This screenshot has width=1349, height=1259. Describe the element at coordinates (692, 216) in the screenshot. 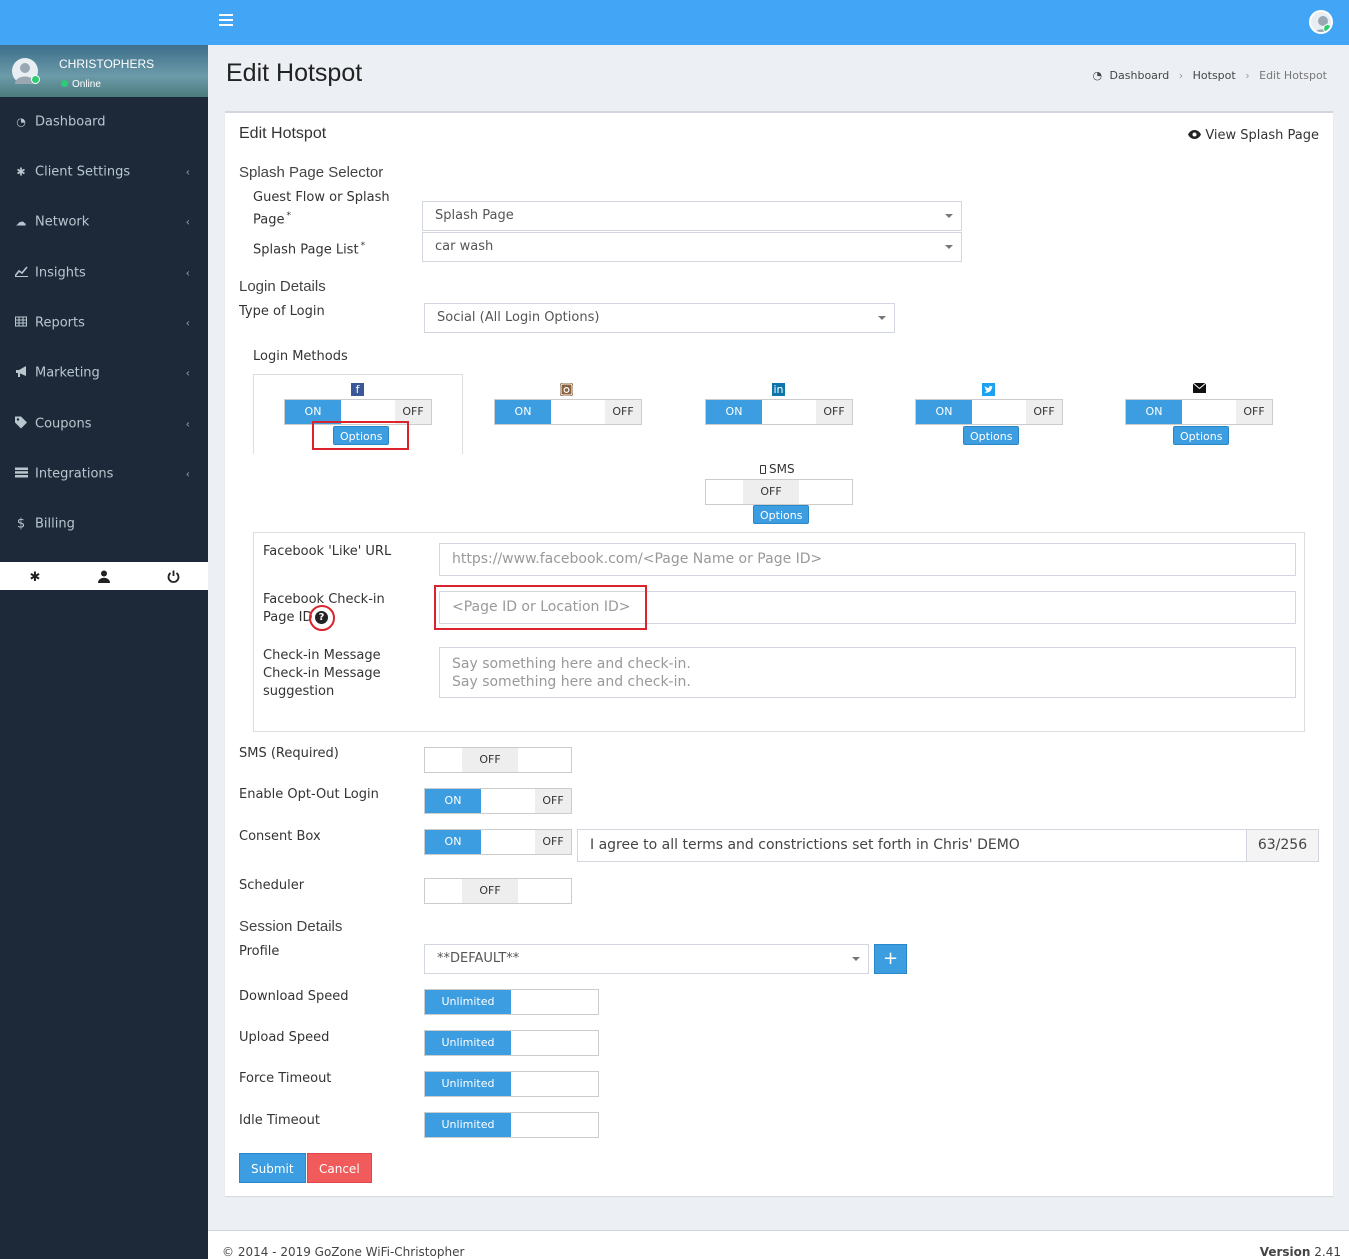

I see `guest-flow-select: Splash Page` at that location.